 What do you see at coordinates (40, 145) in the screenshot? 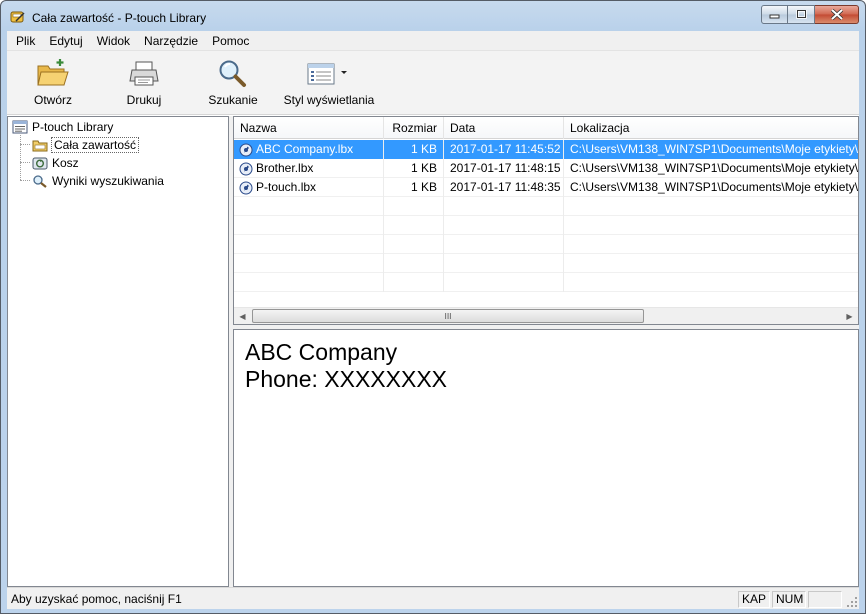
I see `folder-icon` at bounding box center [40, 145].